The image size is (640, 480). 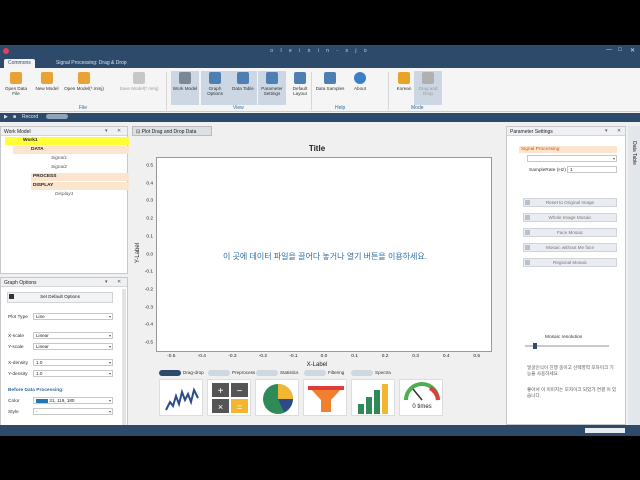 I want to click on data-table-button: Data Table, so click(x=243, y=88).